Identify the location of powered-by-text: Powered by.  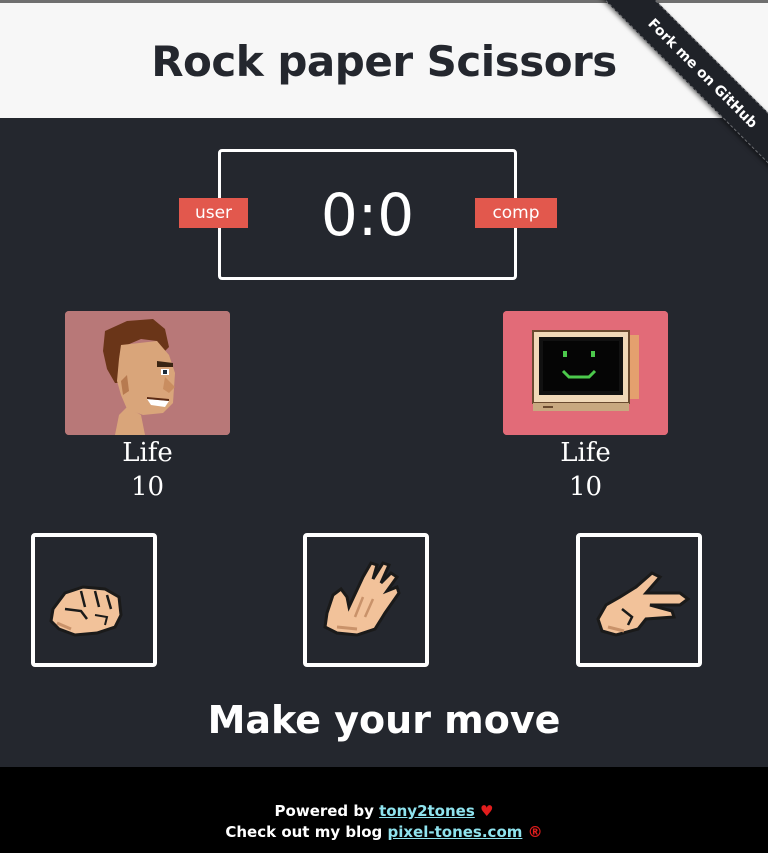
(324, 811).